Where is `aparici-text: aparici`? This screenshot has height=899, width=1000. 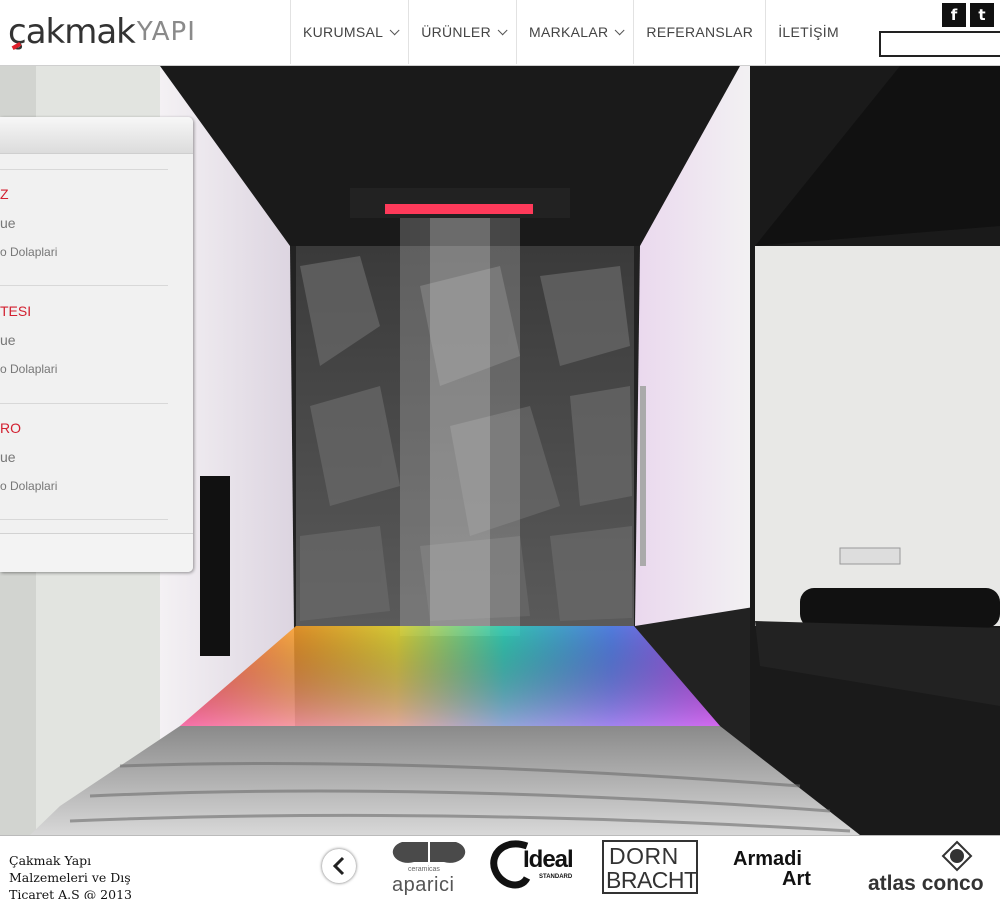 aparici-text: aparici is located at coordinates (423, 885).